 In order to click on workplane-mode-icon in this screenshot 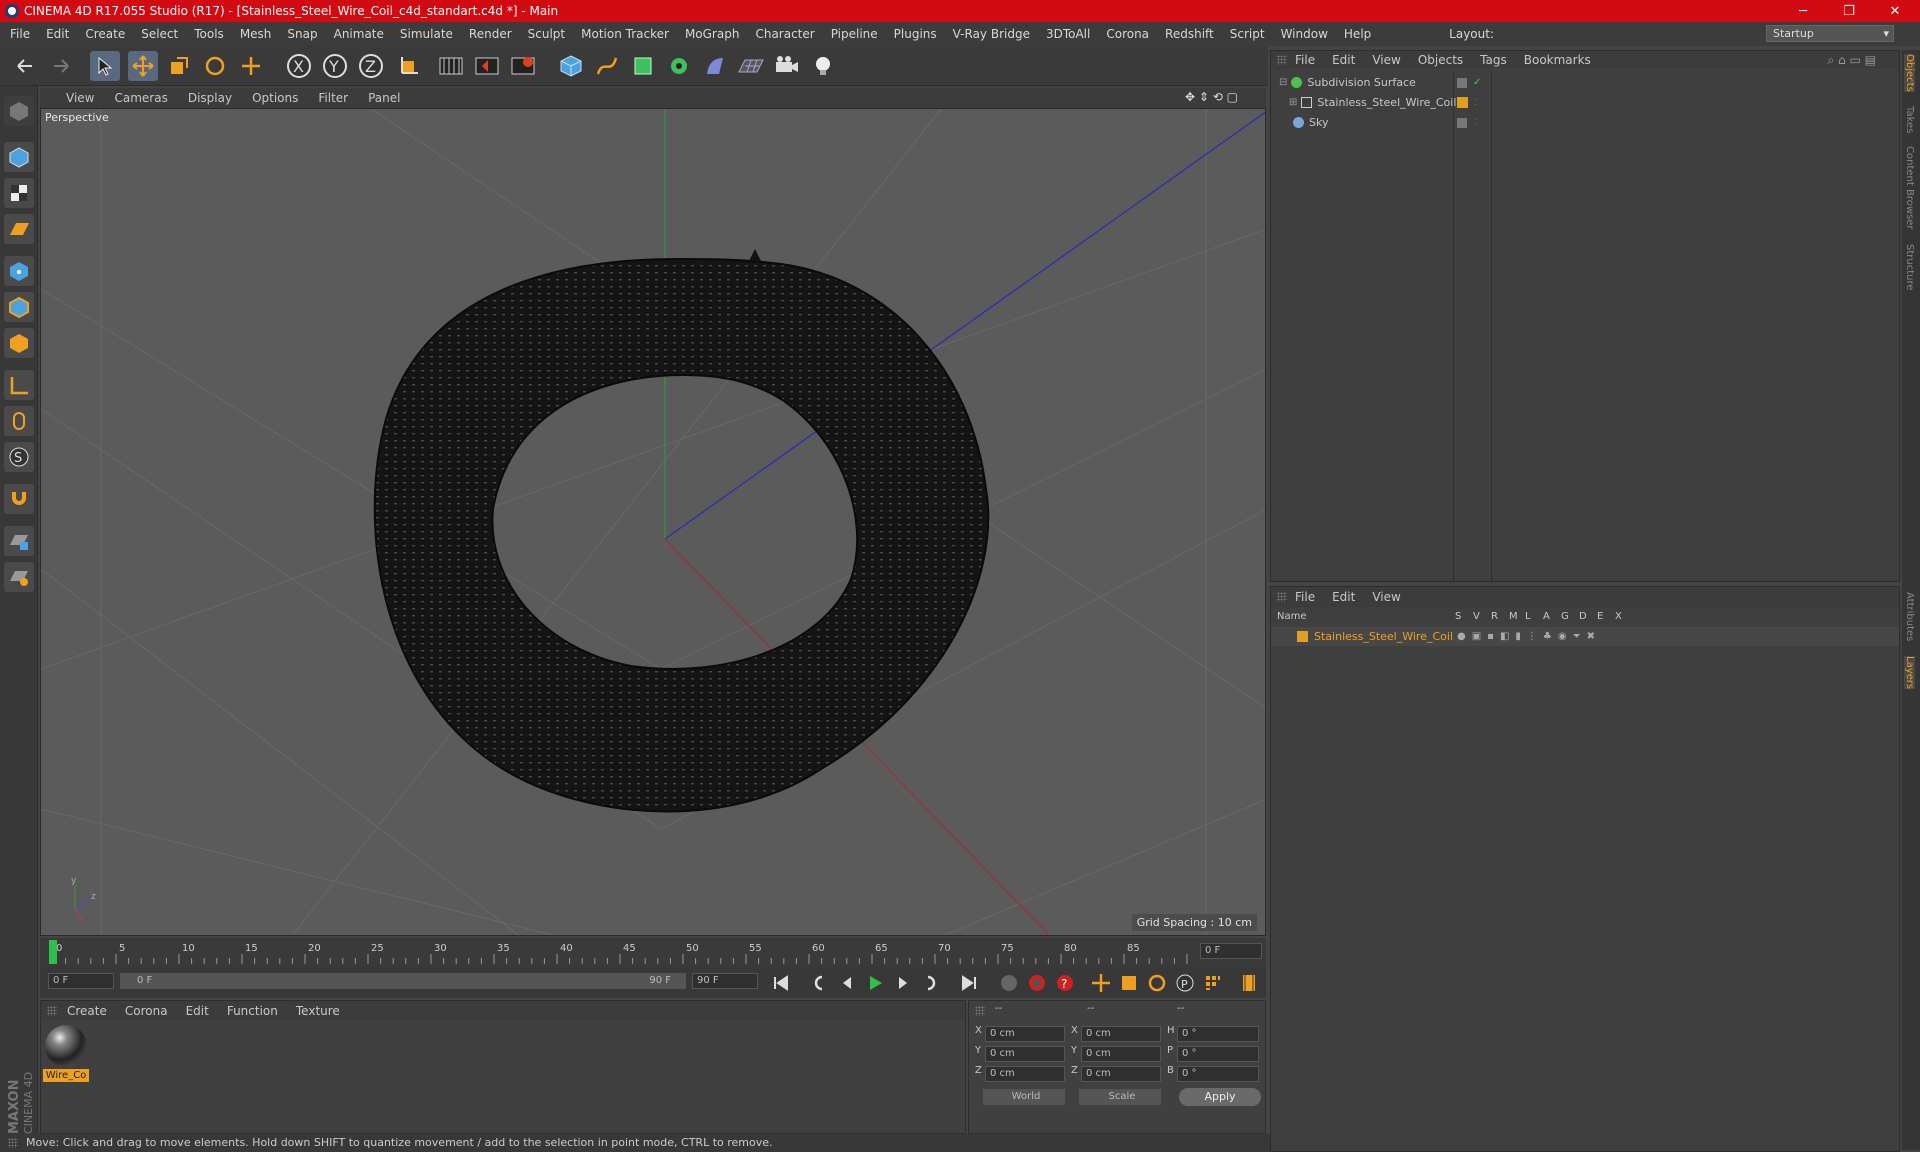, I will do `click(19, 229)`.